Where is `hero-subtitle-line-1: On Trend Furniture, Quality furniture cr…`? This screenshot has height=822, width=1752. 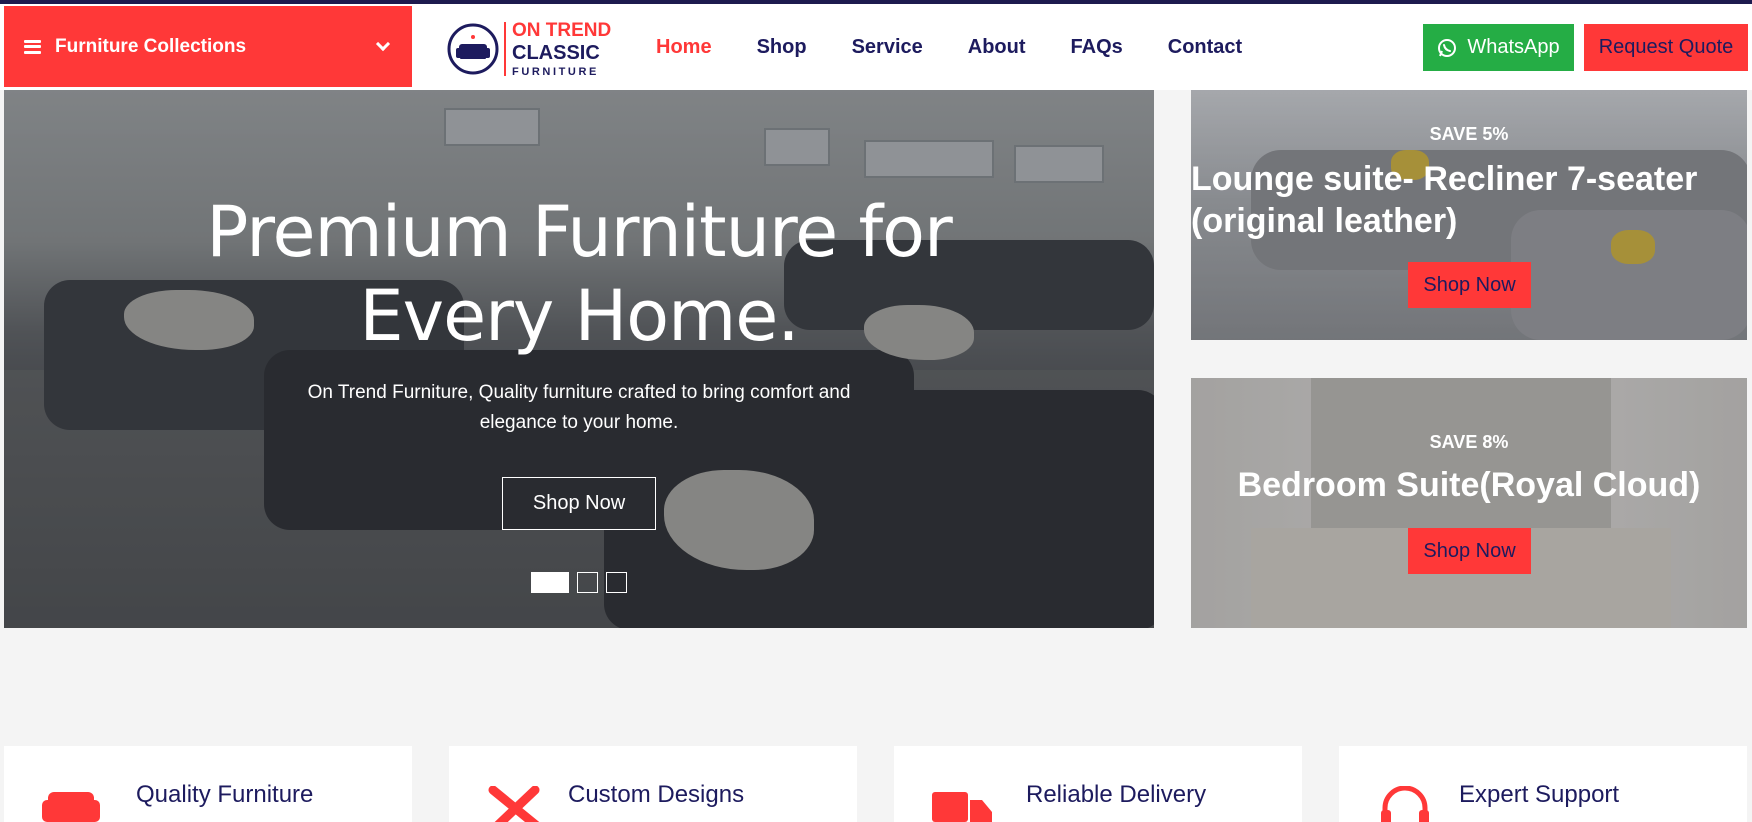
hero-subtitle-line-1: On Trend Furniture, Quality furniture cr… is located at coordinates (579, 392).